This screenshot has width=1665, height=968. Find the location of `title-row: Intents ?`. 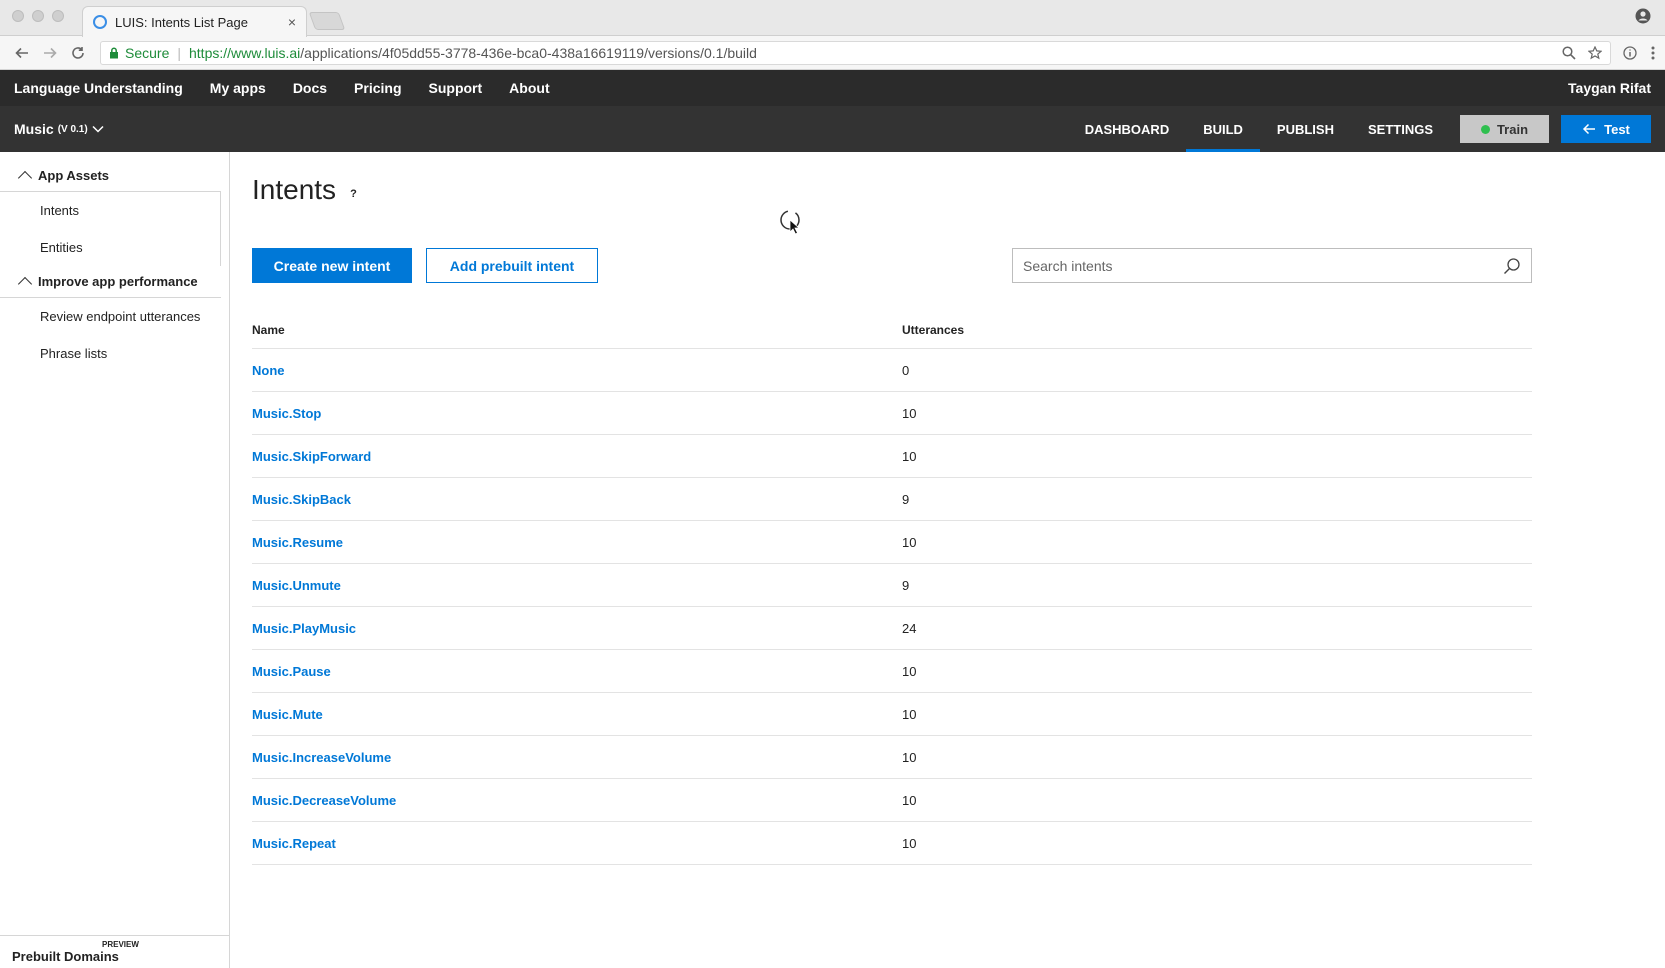

title-row: Intents ? is located at coordinates (958, 190).